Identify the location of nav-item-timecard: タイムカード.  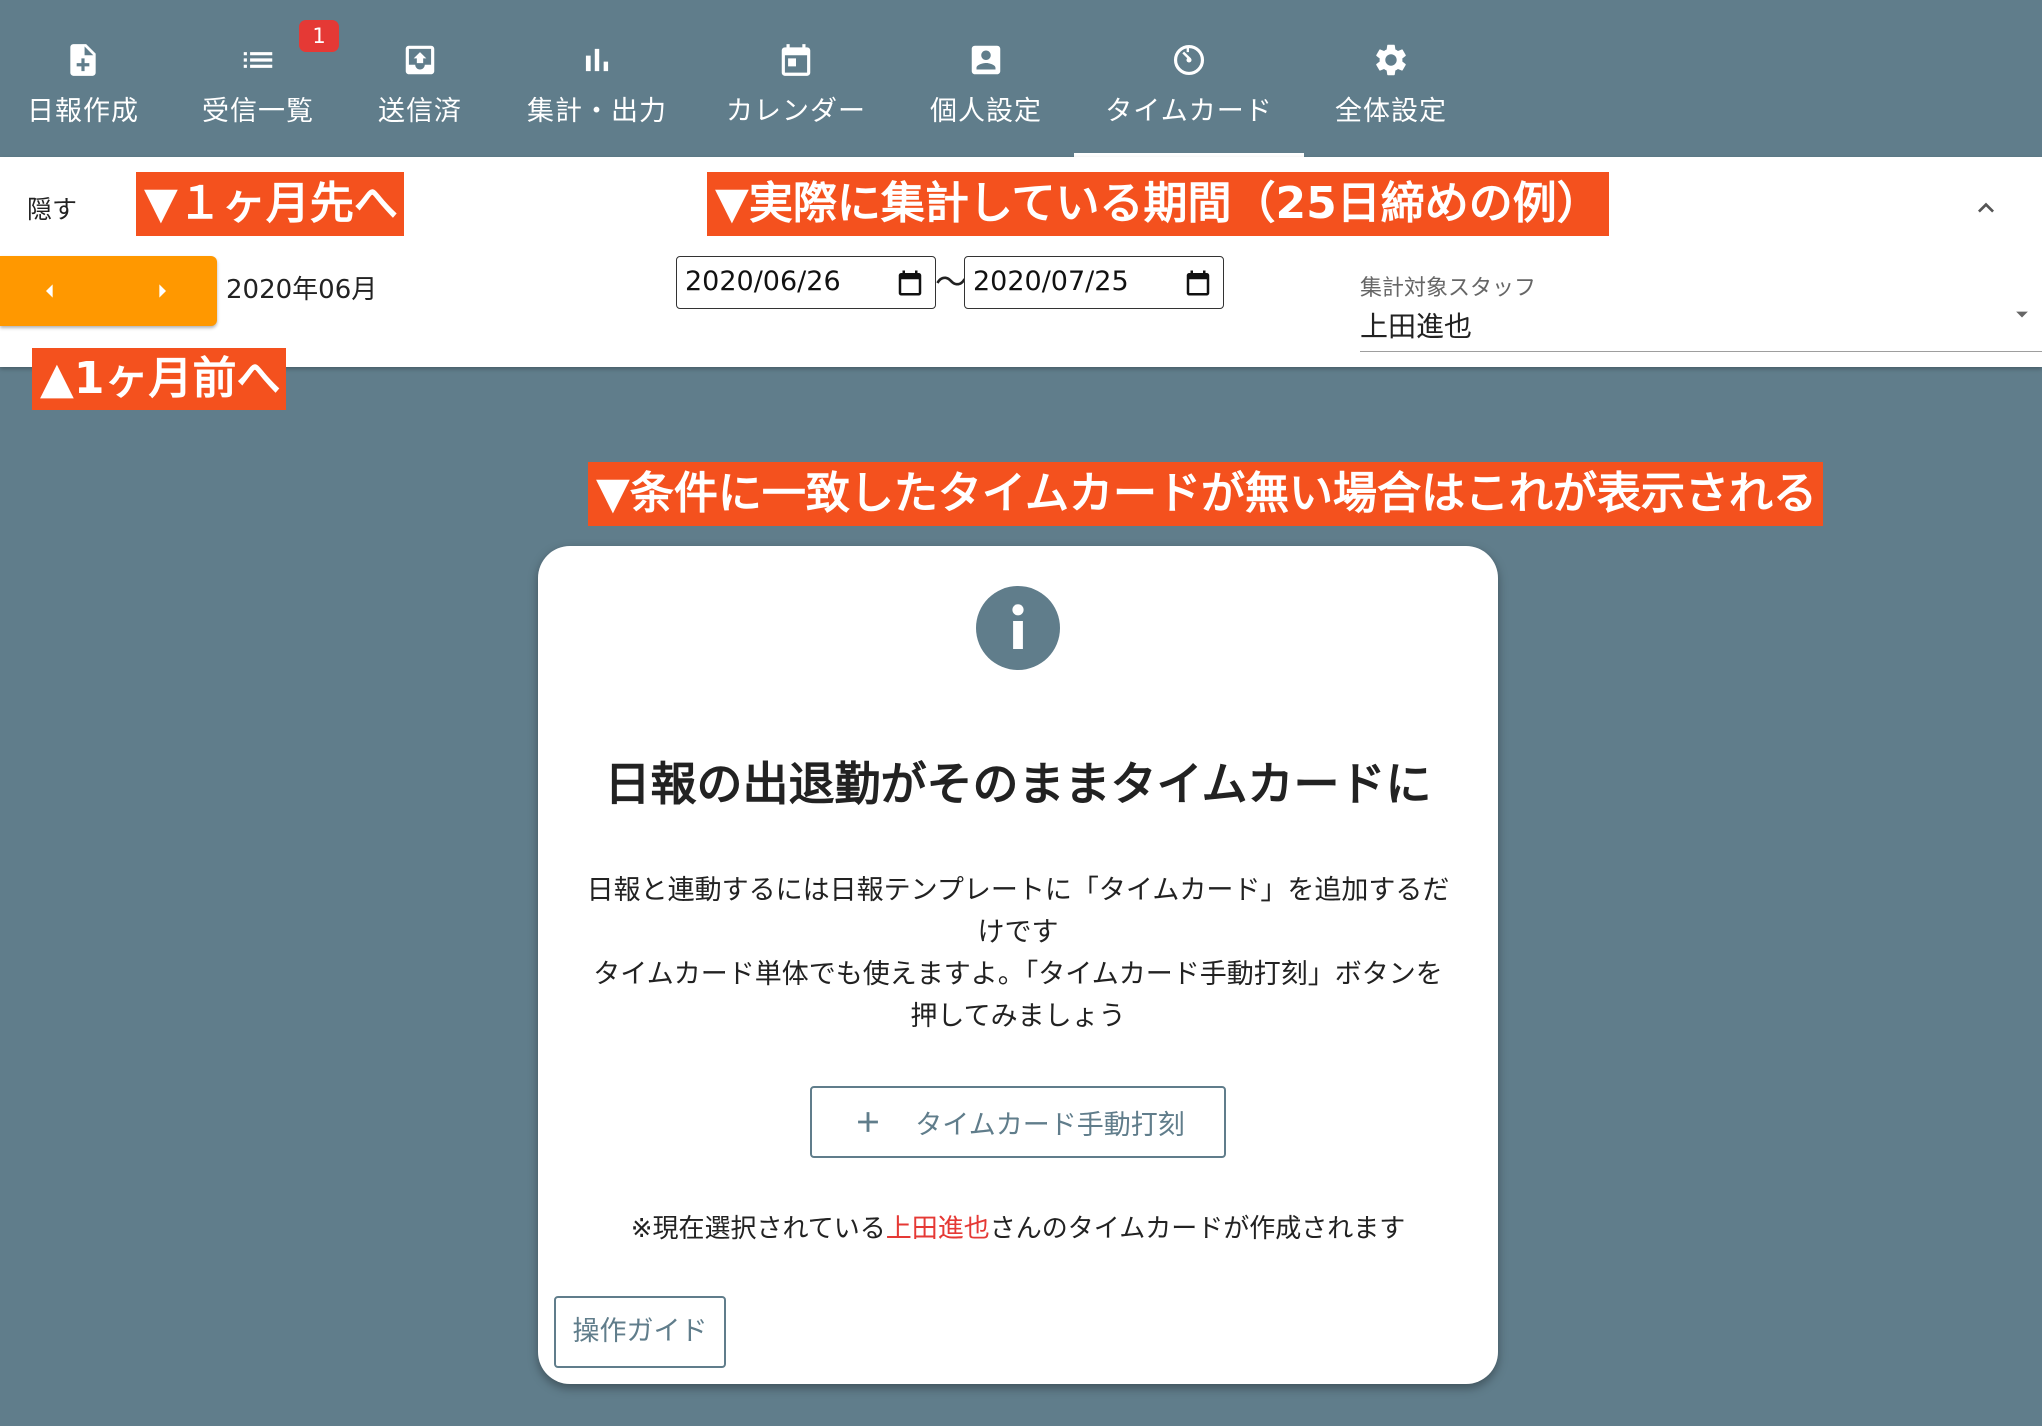
(1189, 78).